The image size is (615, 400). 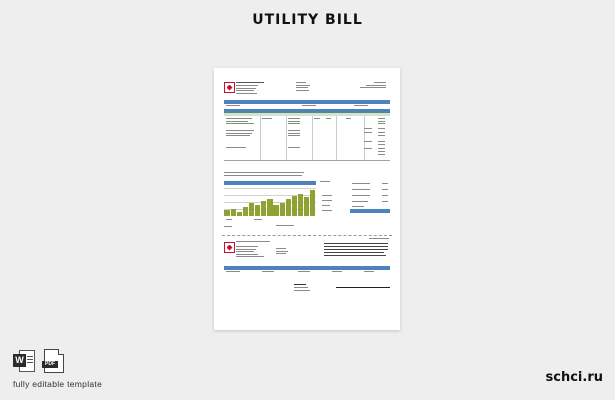 I want to click on tear-off-line, so click(x=307, y=235).